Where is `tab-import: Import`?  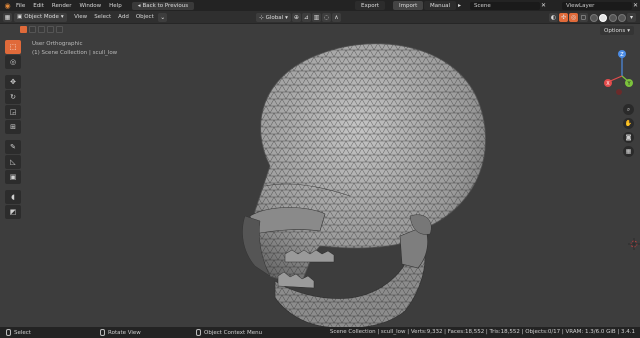 tab-import: Import is located at coordinates (408, 5).